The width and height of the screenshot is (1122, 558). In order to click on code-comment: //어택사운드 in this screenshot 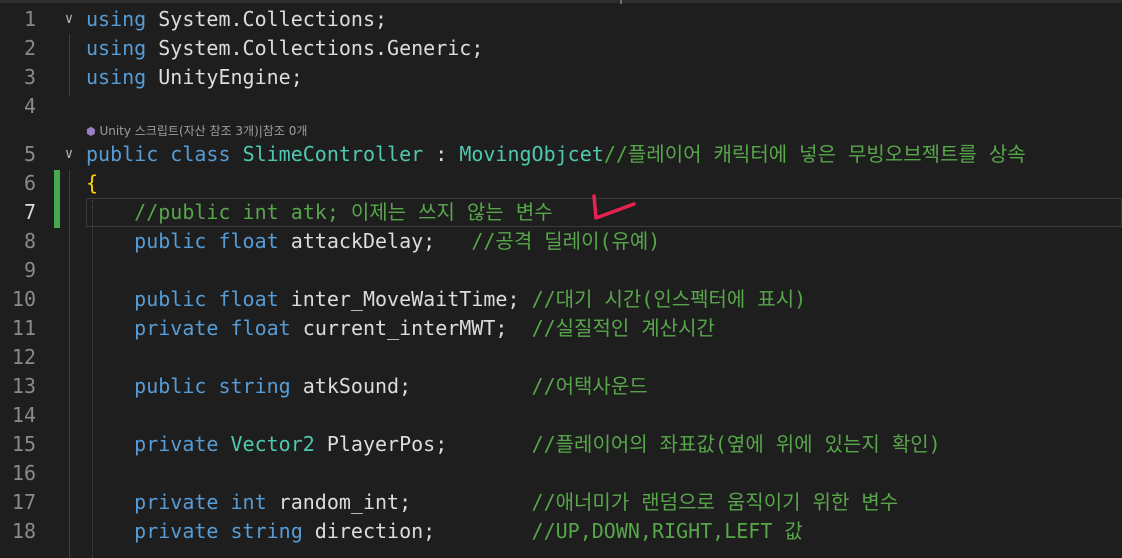, I will do `click(589, 386)`.